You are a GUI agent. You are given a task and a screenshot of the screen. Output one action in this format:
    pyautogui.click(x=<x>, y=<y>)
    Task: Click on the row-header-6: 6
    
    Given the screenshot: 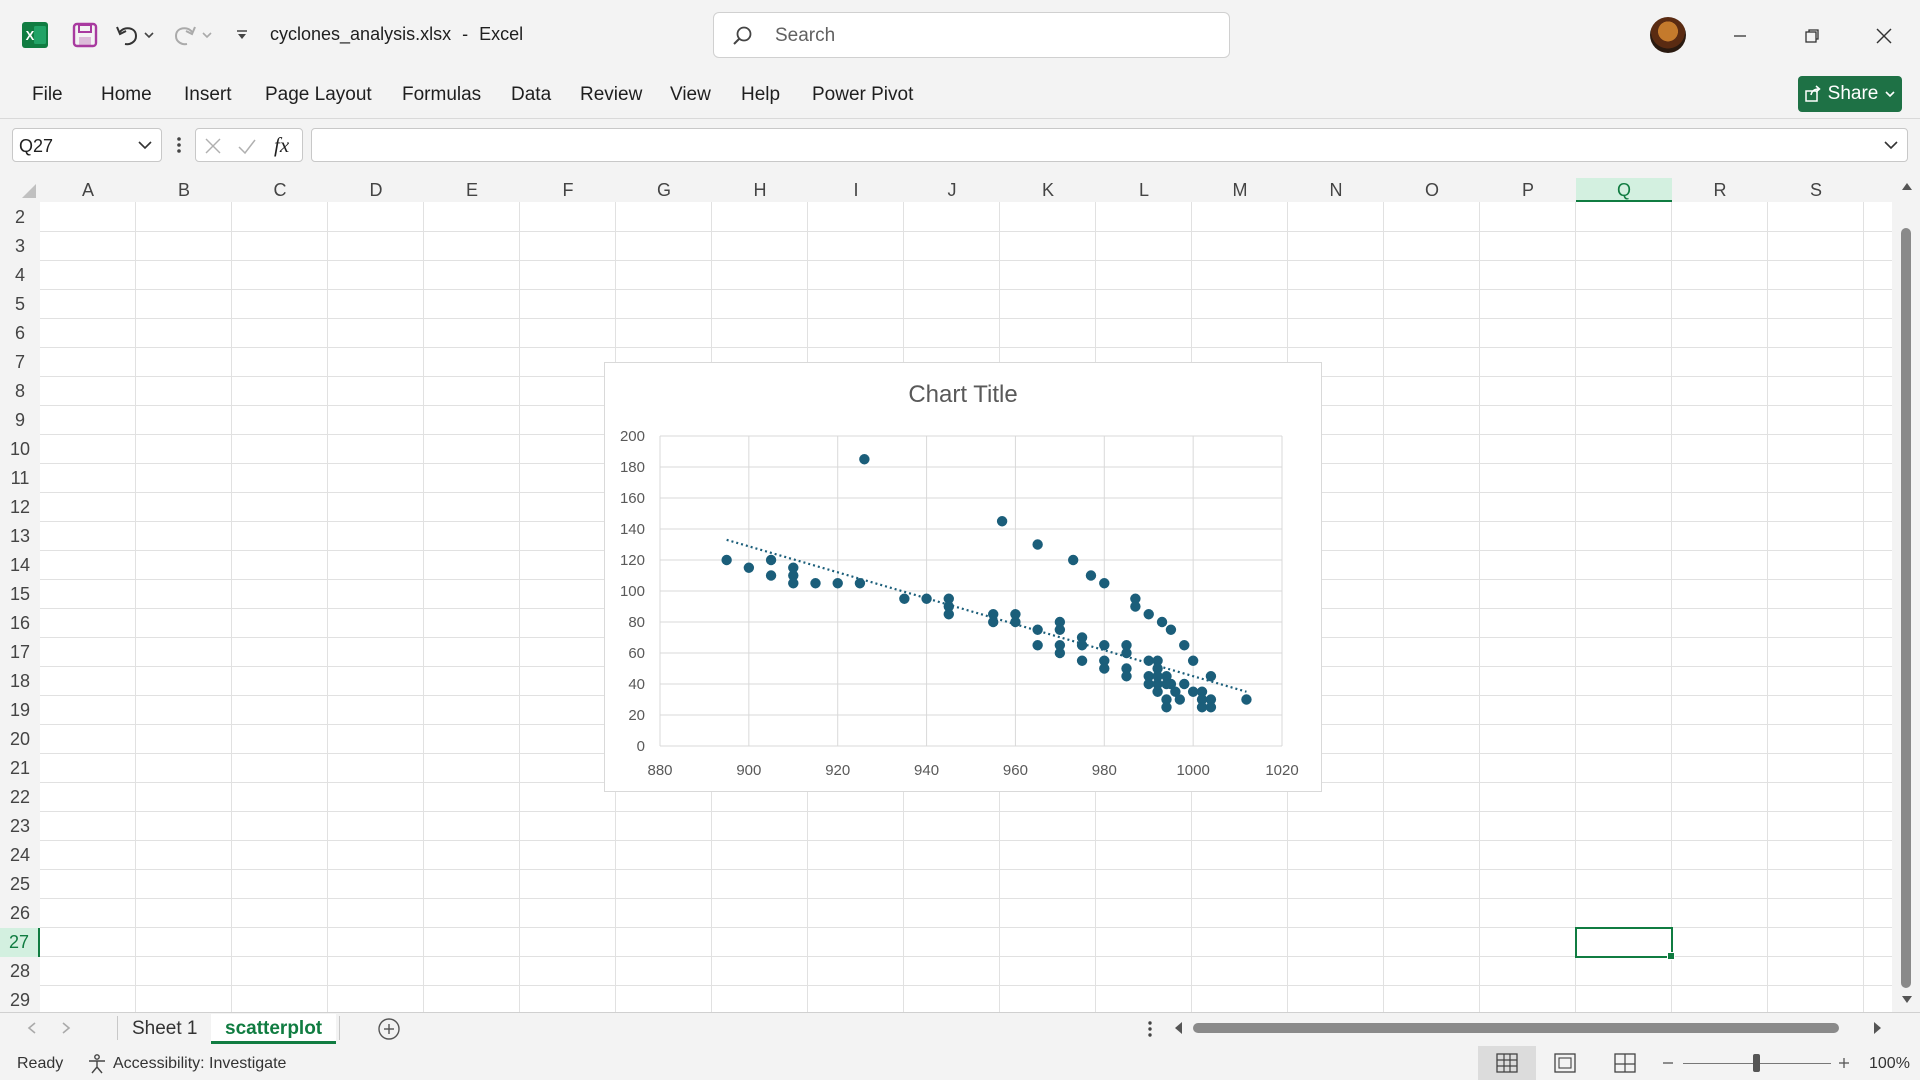 What is the action you would take?
    pyautogui.click(x=20, y=333)
    